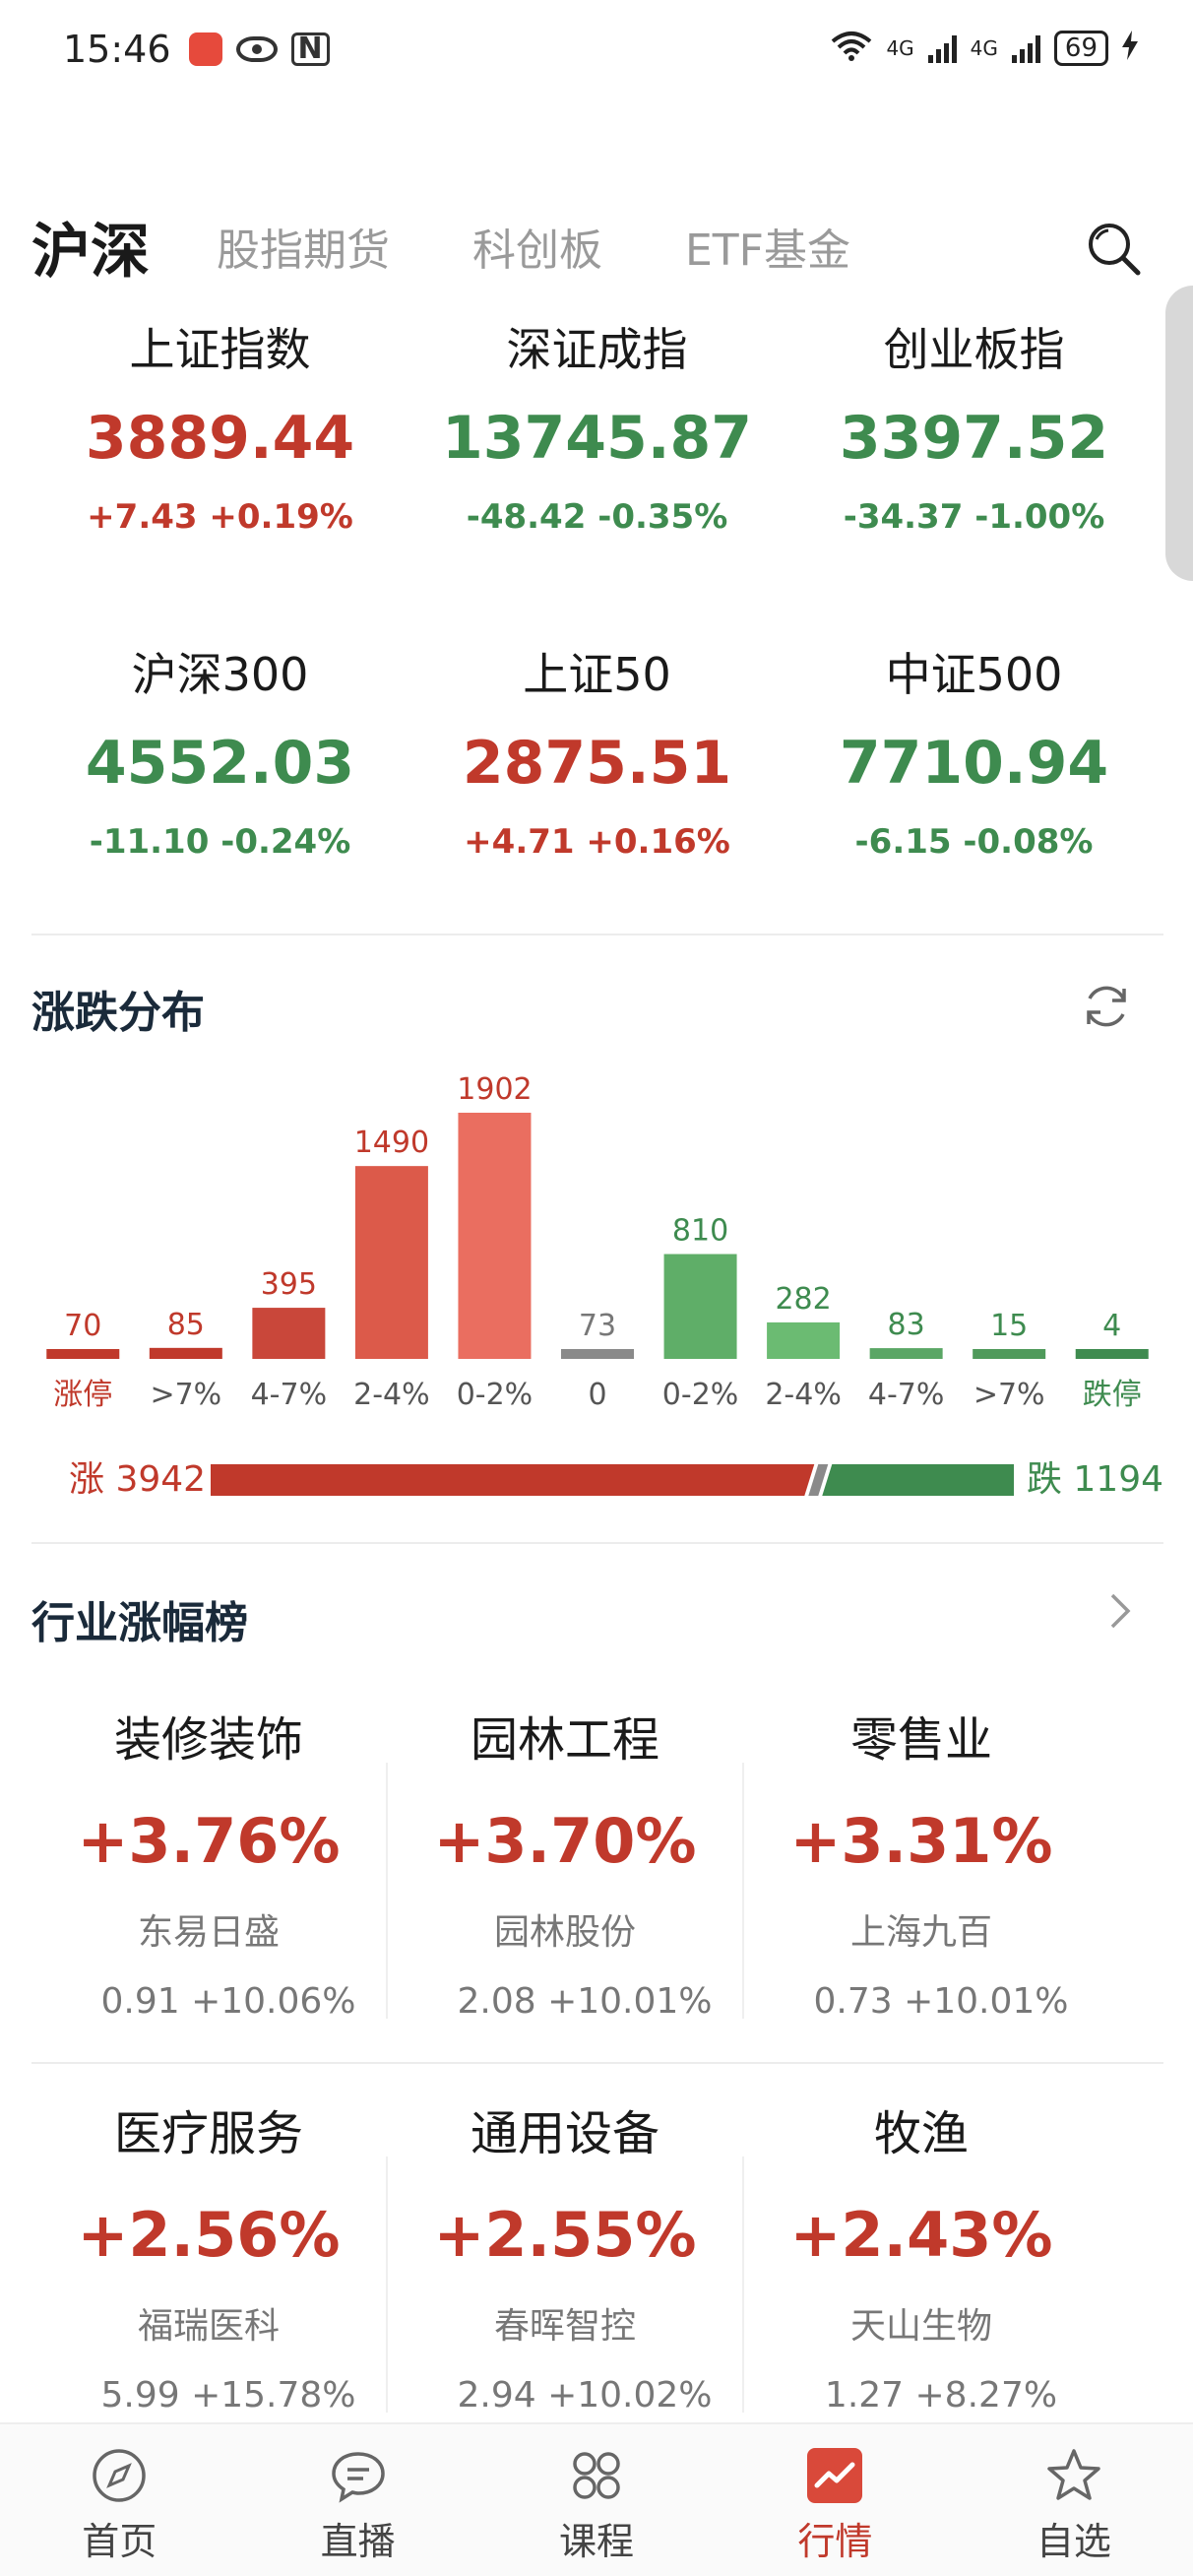  What do you see at coordinates (90, 247) in the screenshot?
I see `tab-hushen: 沪深` at bounding box center [90, 247].